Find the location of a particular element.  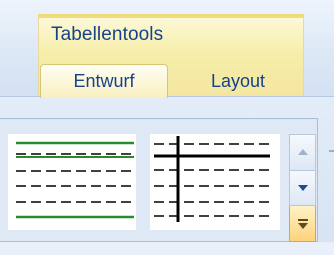

table-style-thumbnail-green is located at coordinates (72, 182).